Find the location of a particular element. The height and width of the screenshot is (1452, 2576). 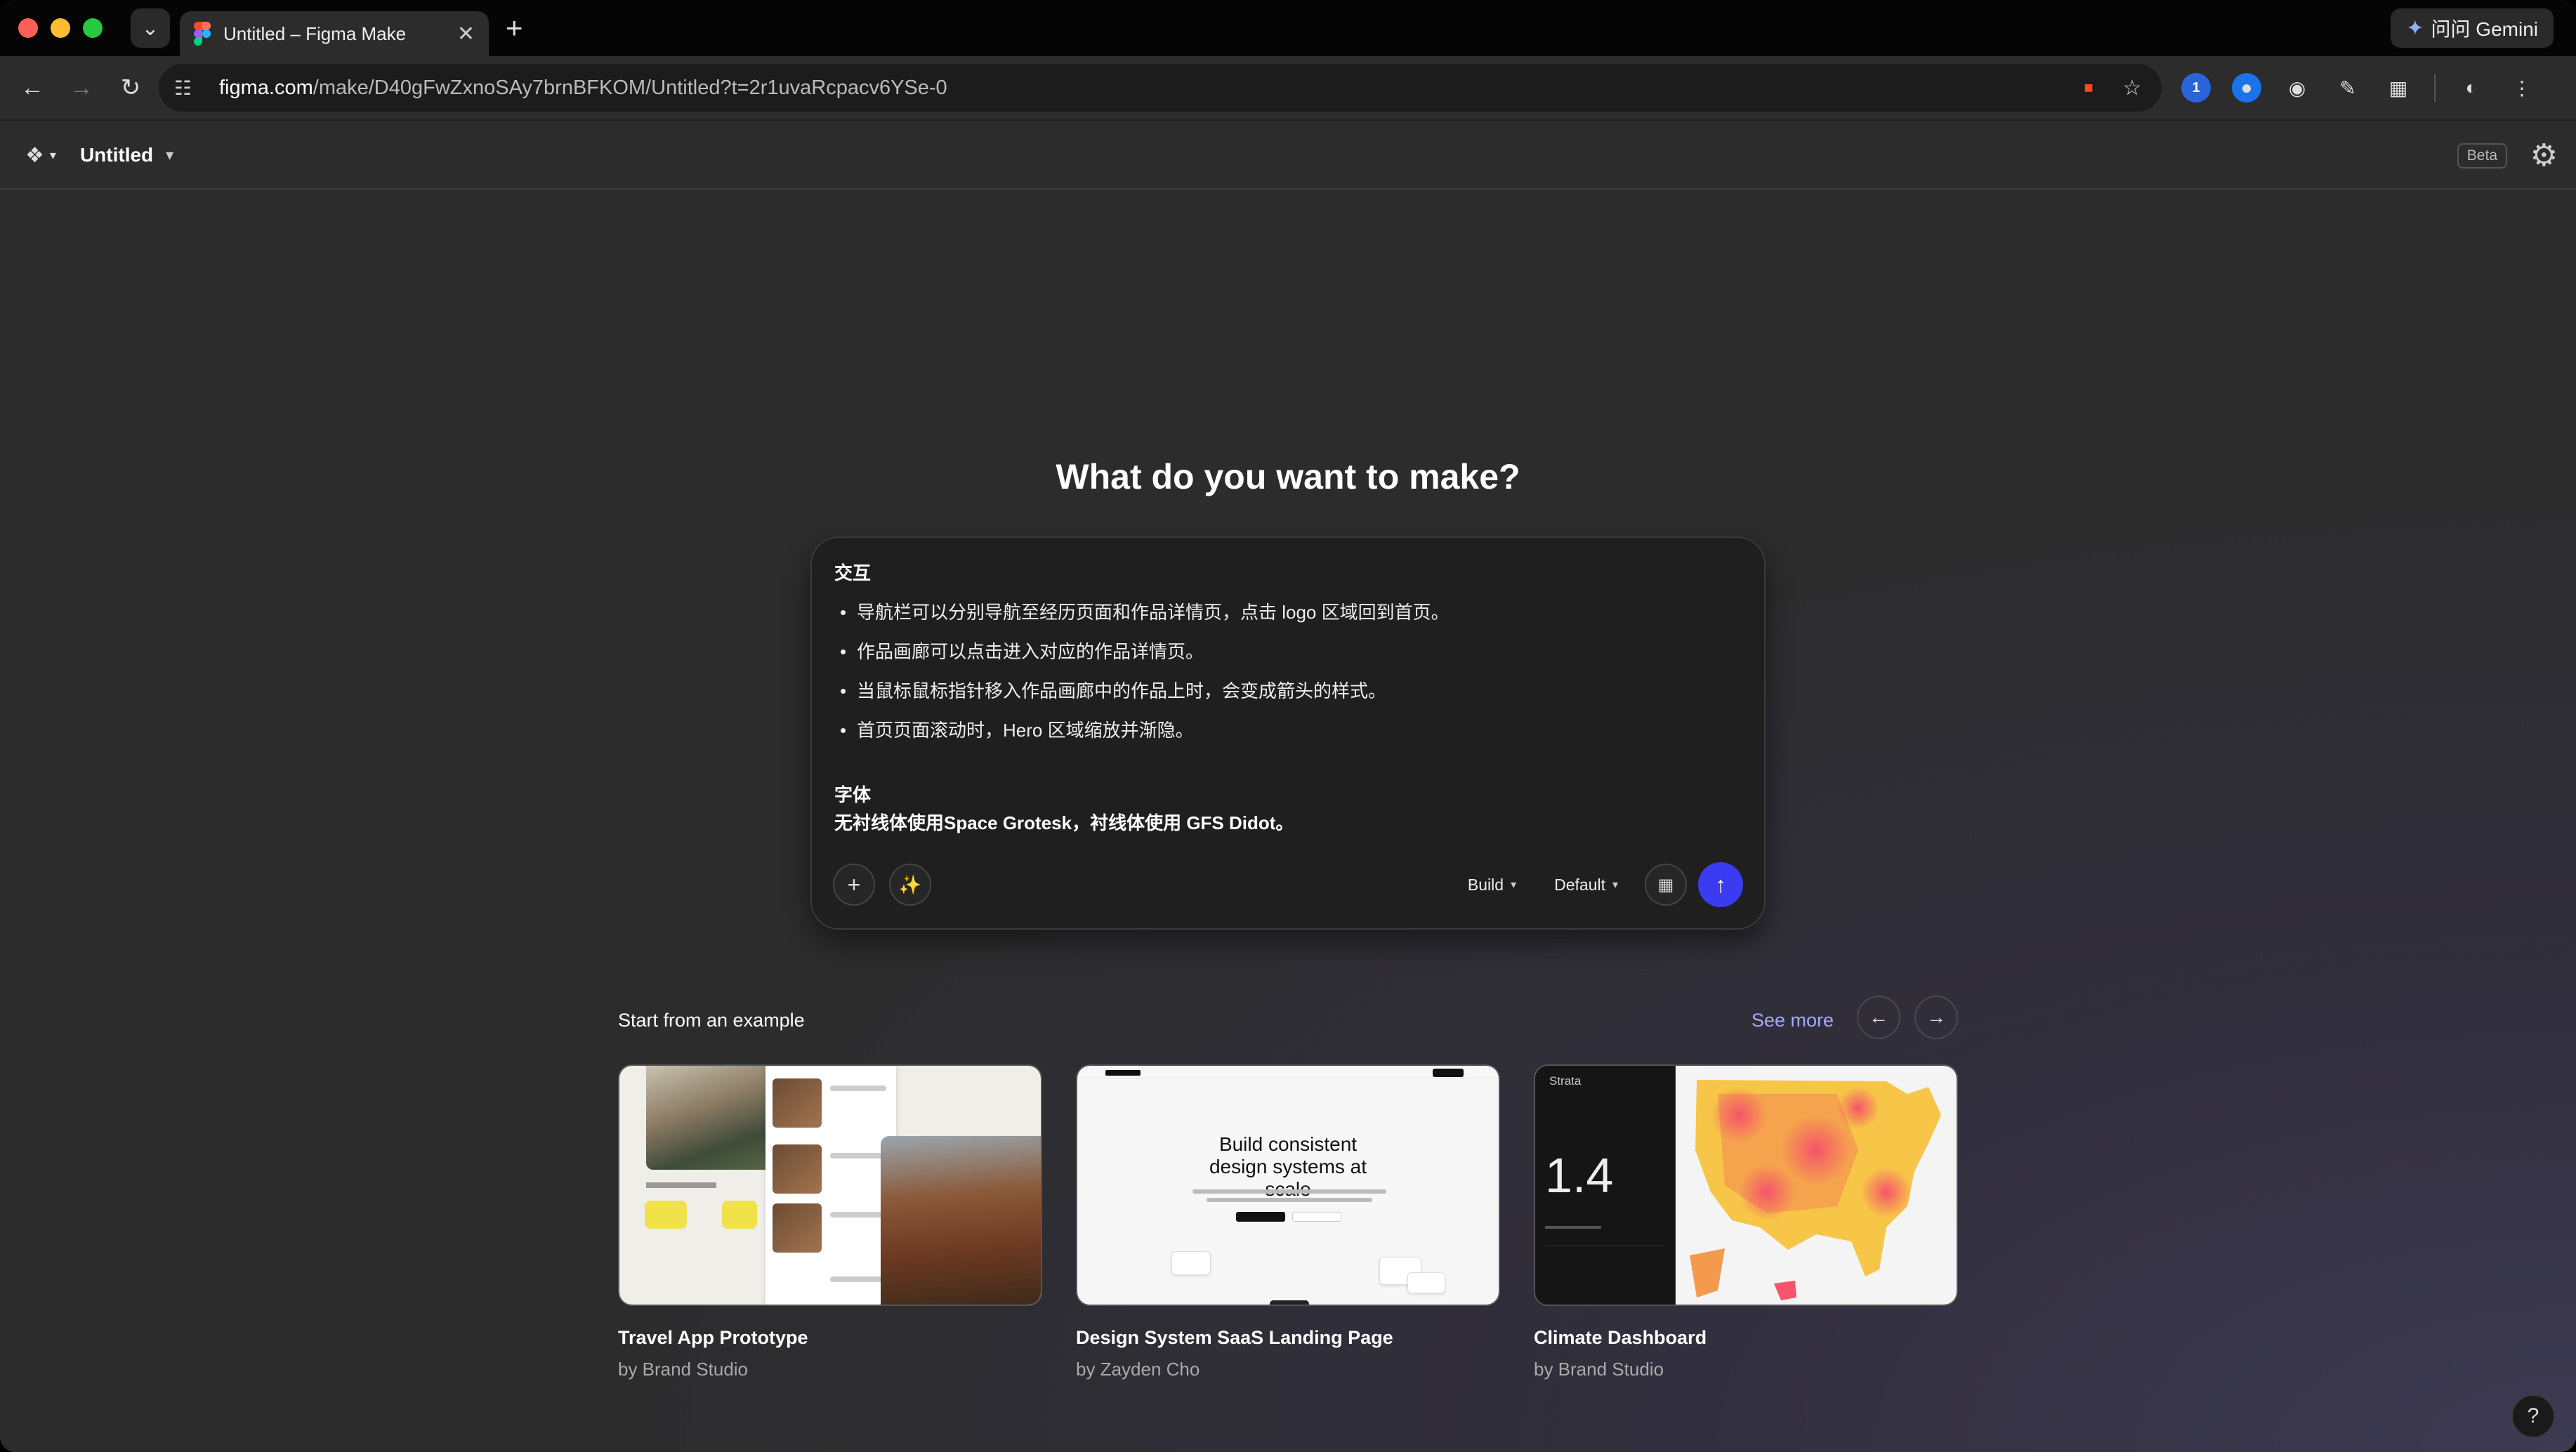

thumb-cta is located at coordinates (1448, 1073).